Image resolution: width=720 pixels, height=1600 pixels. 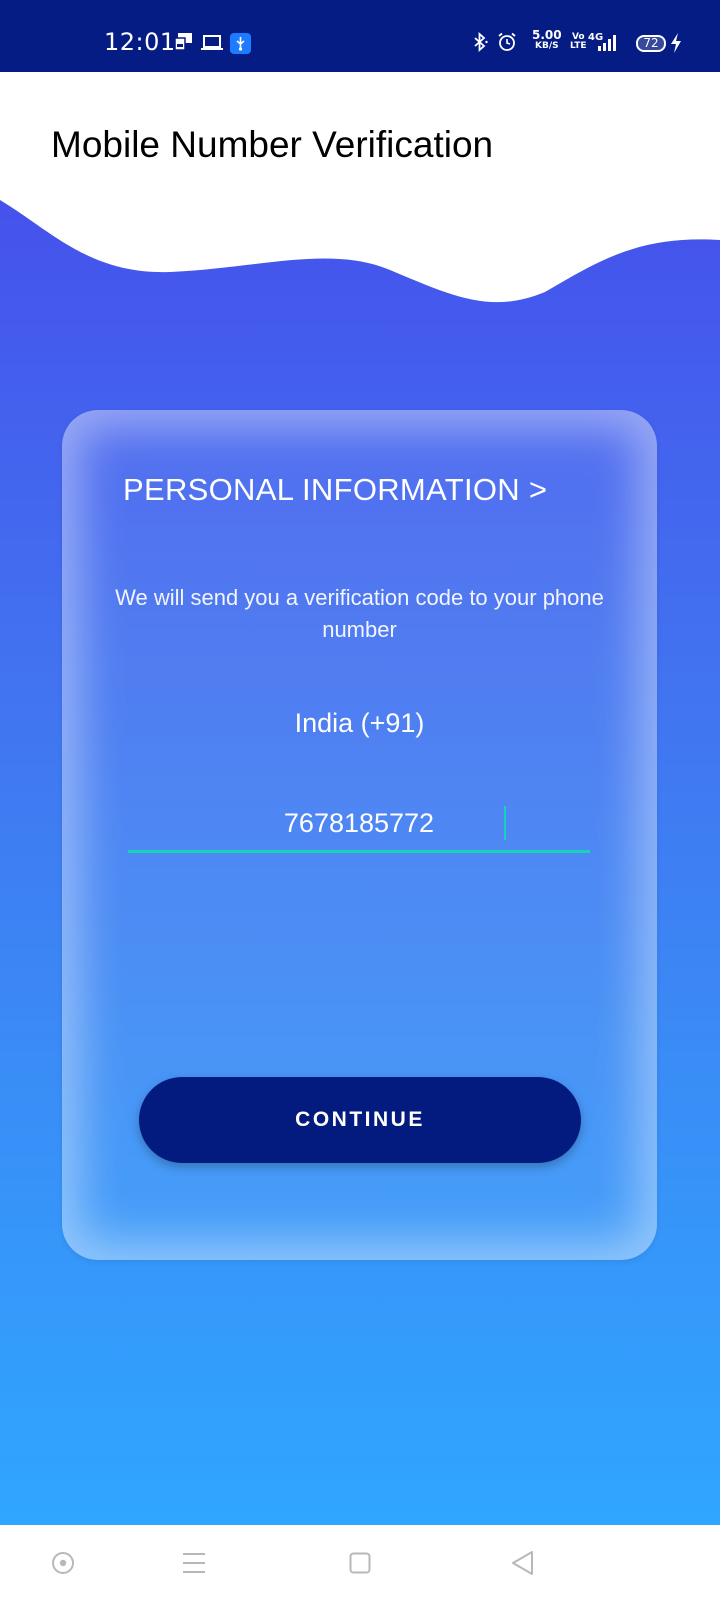 I want to click on phone-input-container, so click(x=359, y=826).